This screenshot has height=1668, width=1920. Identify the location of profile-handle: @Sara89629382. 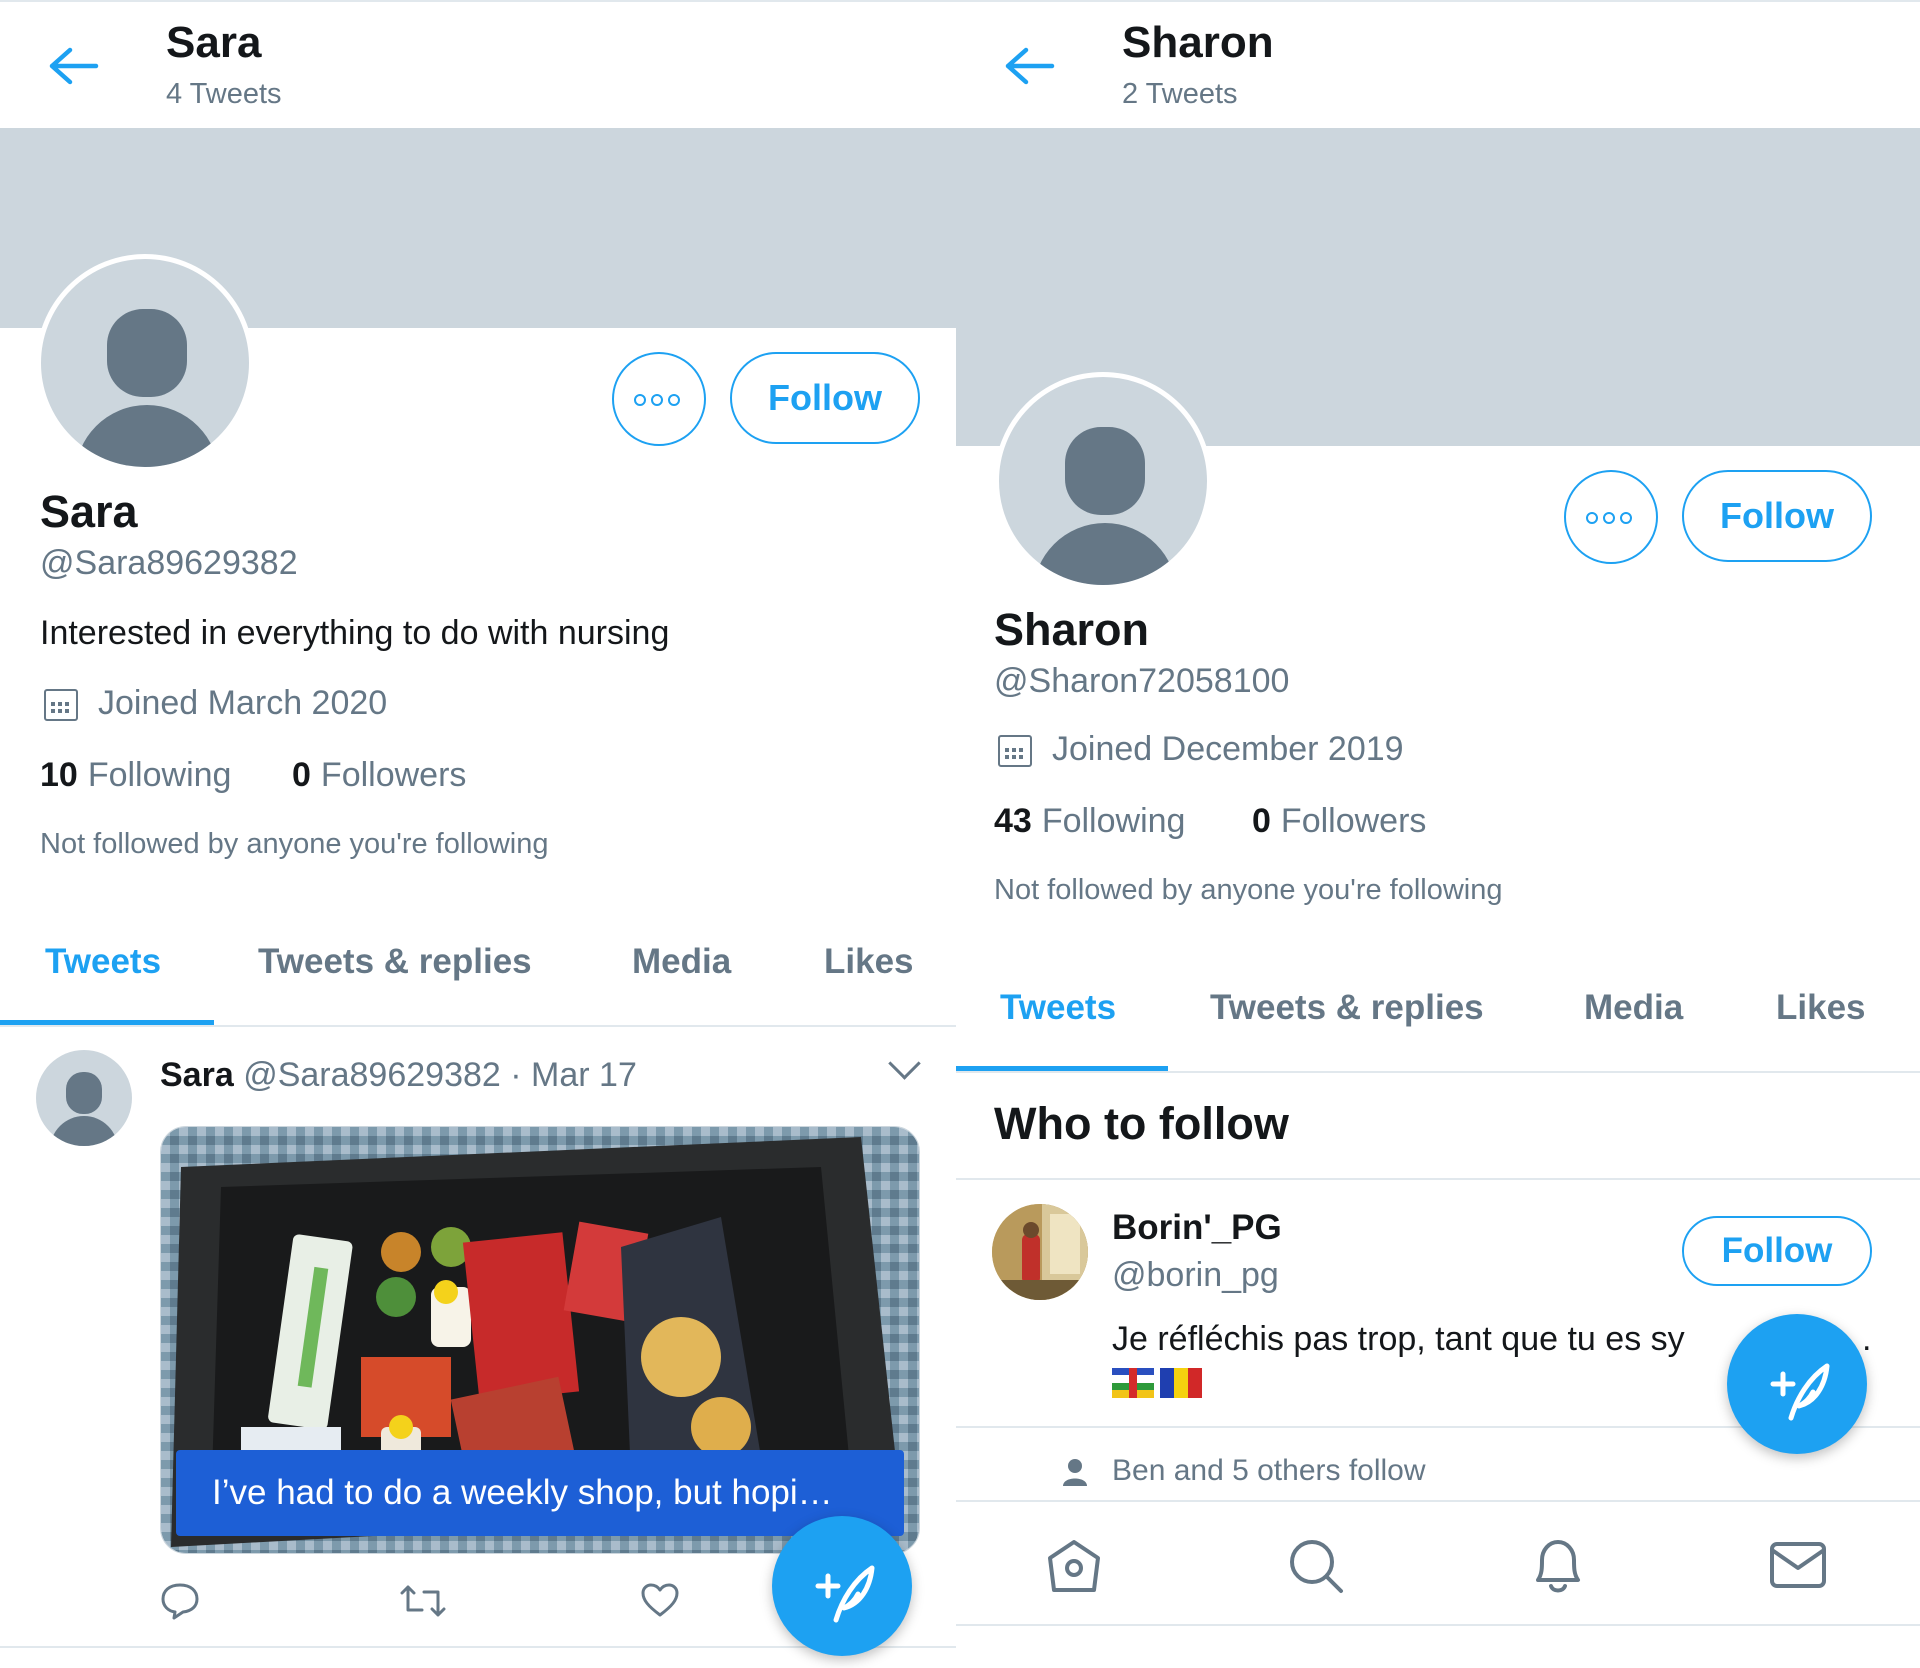
(169, 563).